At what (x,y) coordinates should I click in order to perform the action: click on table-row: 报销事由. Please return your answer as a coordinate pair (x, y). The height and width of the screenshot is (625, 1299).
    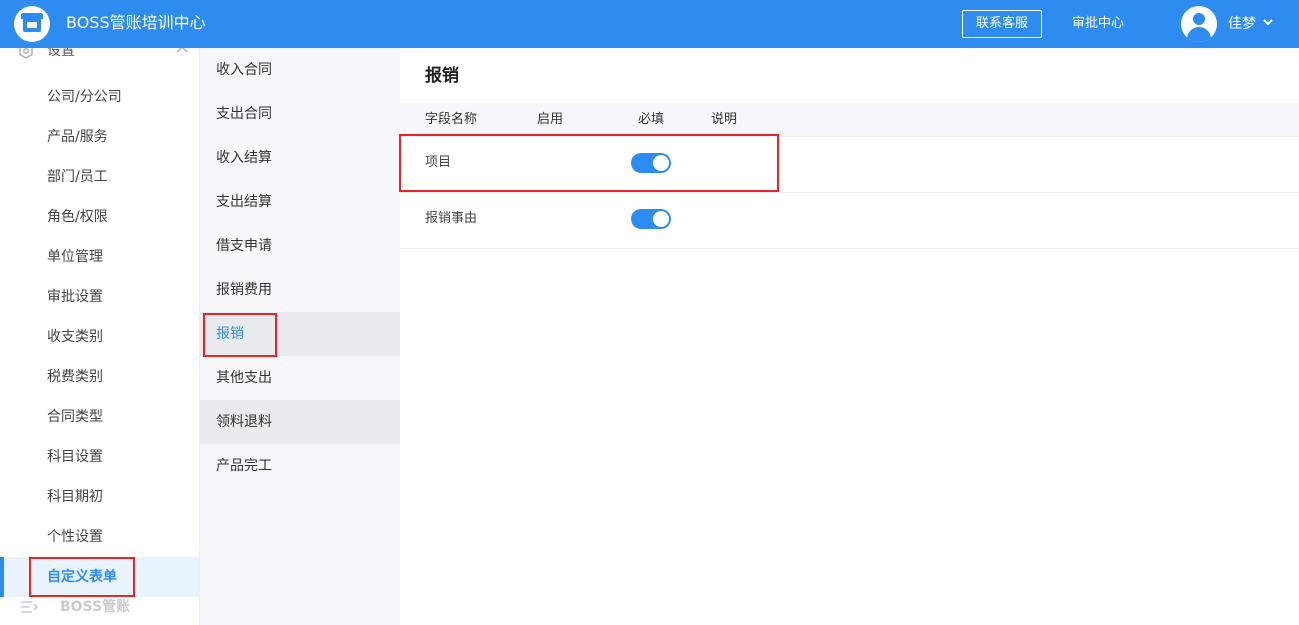
    Looking at the image, I should click on (849, 221).